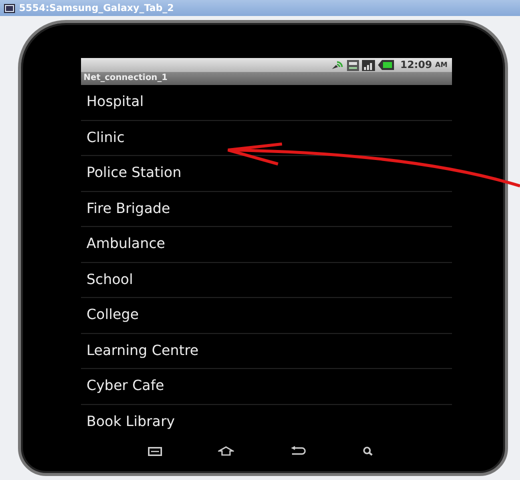 The image size is (520, 480). What do you see at coordinates (226, 451) in the screenshot?
I see `home-icon` at bounding box center [226, 451].